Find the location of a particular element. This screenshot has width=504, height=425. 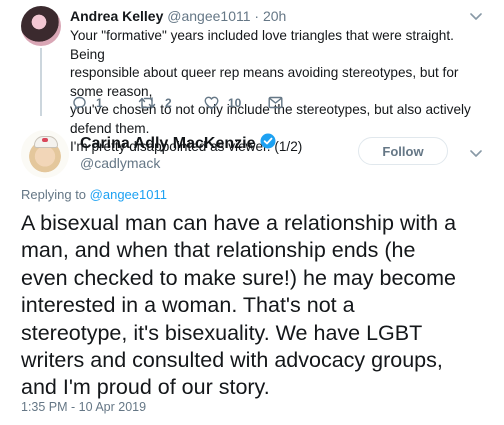

main-author-name: Carina Adly MacKenzie is located at coordinates (167, 144).